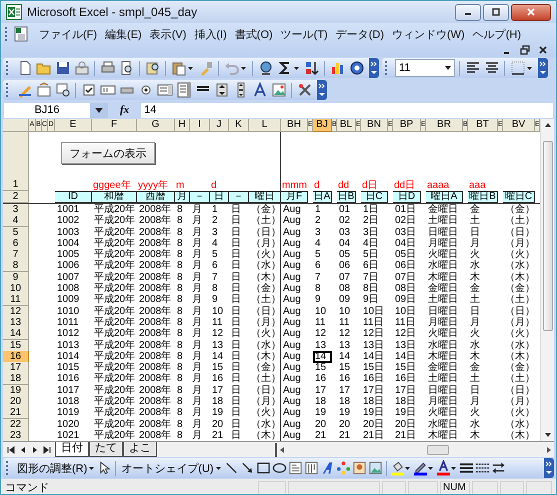 The width and height of the screenshot is (557, 495). Describe the element at coordinates (11, 449) in the screenshot. I see `first-sheet-icon` at that location.